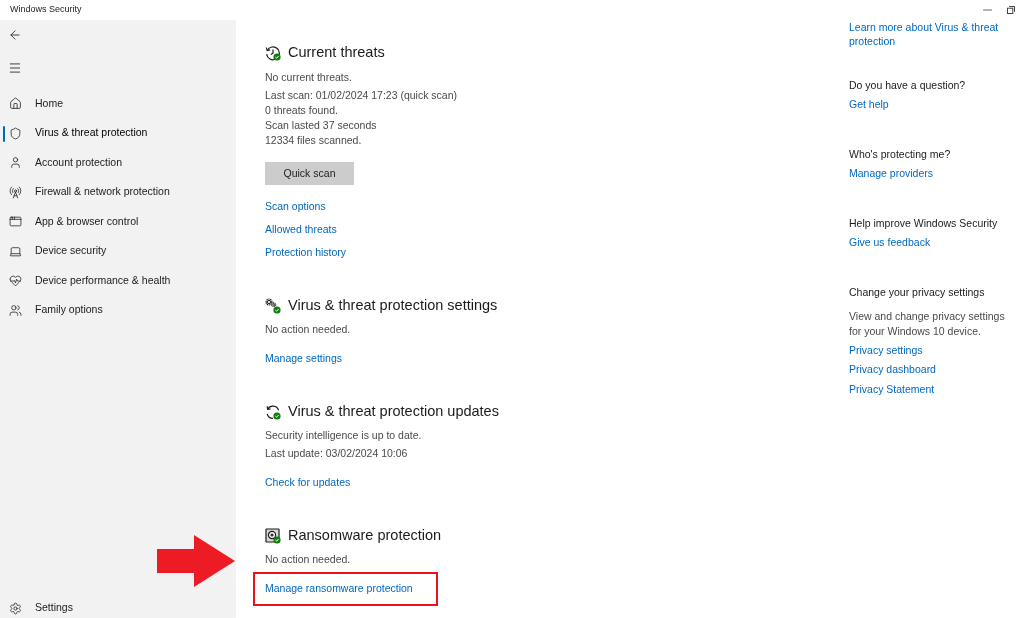  I want to click on back-icon, so click(15, 35).